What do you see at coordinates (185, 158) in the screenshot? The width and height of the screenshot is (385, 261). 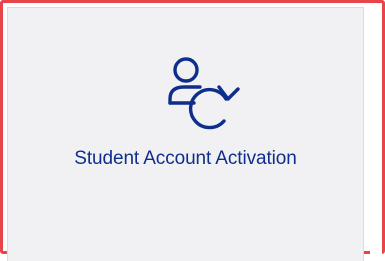 I see `tile-title: Student Account Activation` at bounding box center [185, 158].